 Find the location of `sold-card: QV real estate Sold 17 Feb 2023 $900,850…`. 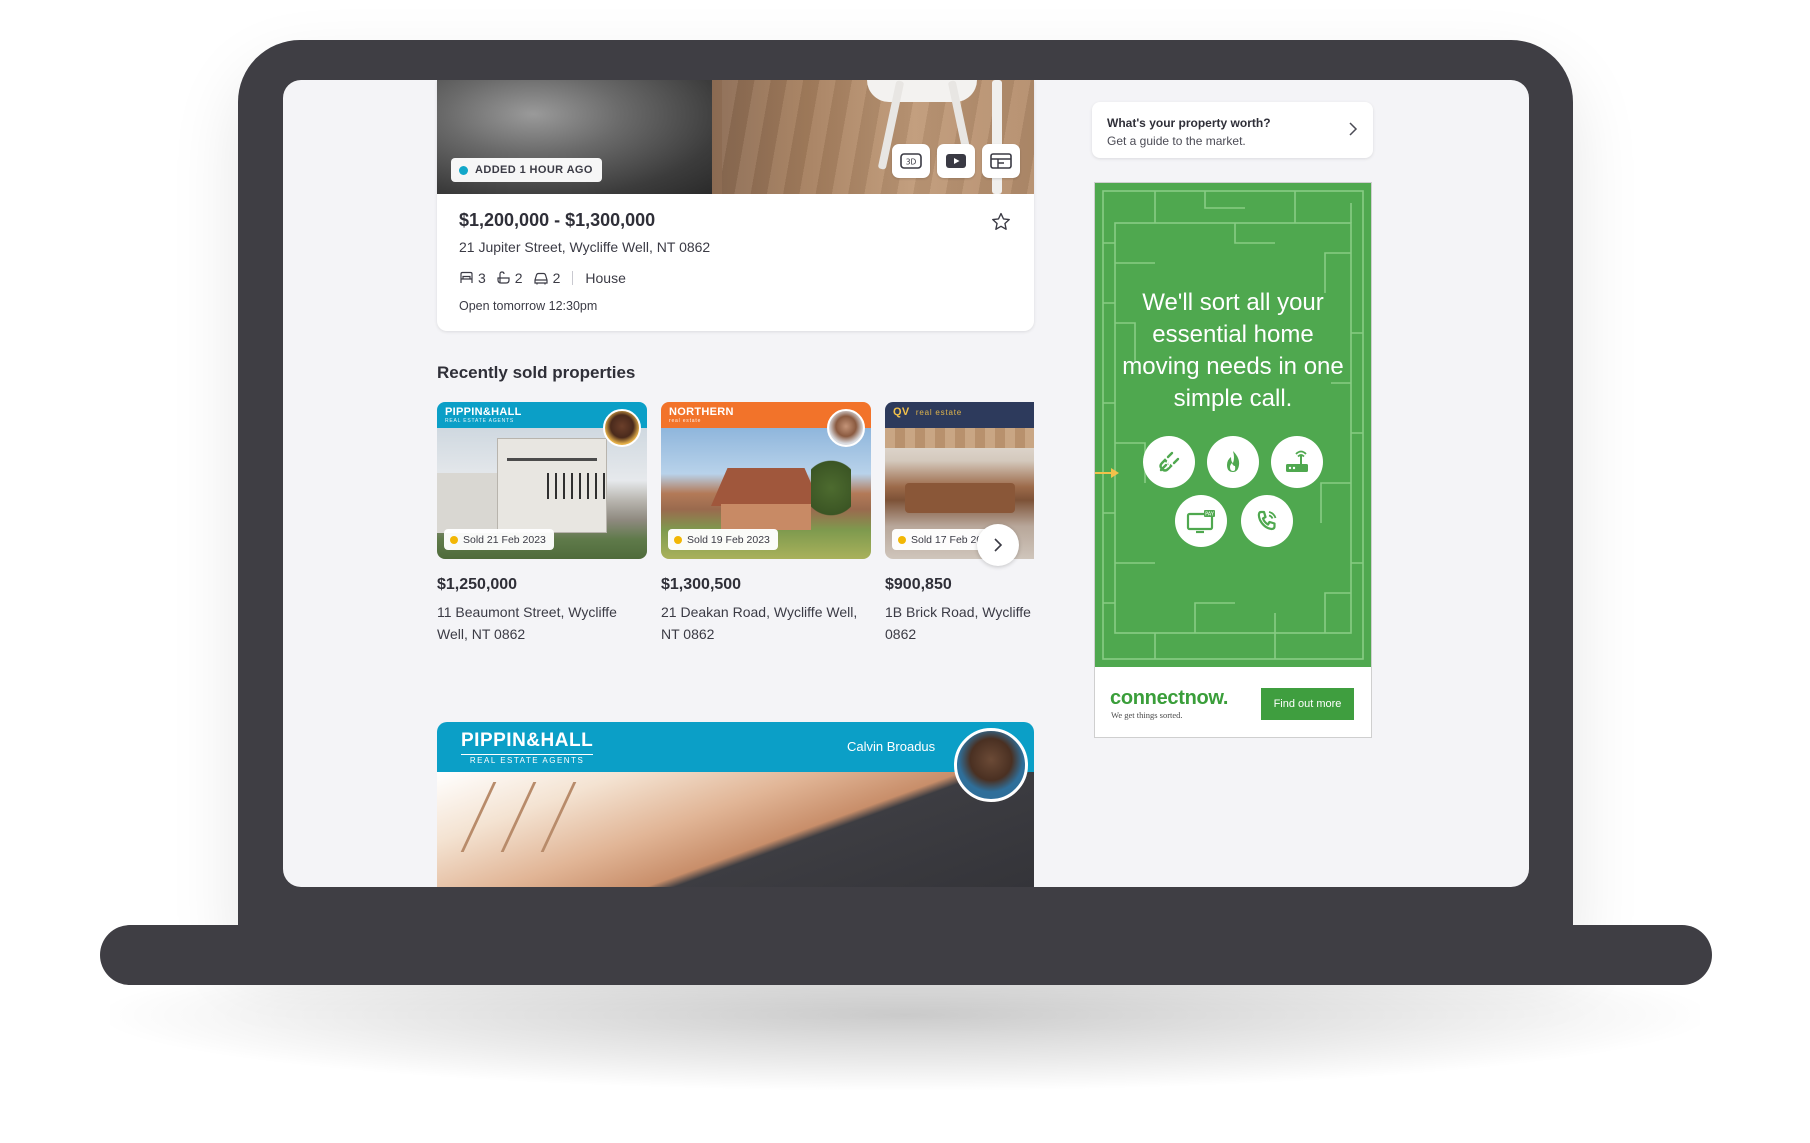

sold-card: QV real estate Sold 17 Feb 2023 $900,850… is located at coordinates (959, 522).